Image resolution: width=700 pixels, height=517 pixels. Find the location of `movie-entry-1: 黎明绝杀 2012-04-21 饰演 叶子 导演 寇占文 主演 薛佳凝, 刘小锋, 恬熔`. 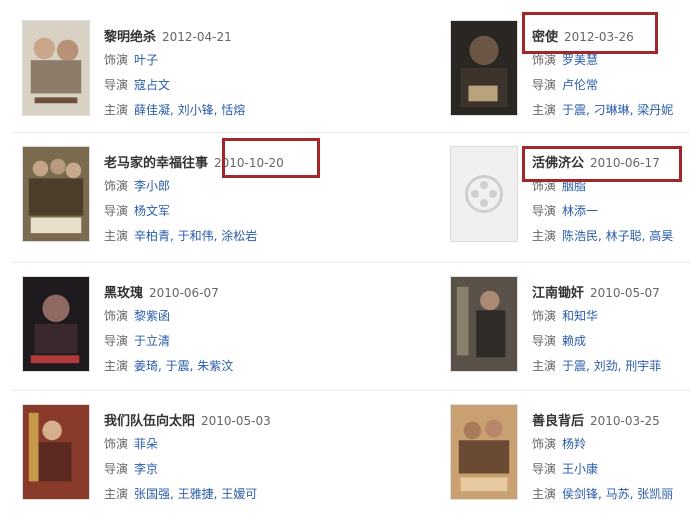

movie-entry-1: 黎明绝杀 2012-04-21 饰演 叶子 导演 寇占文 主演 薛佳凝, 刘小锋, 恬熔 is located at coordinates (187, 75).